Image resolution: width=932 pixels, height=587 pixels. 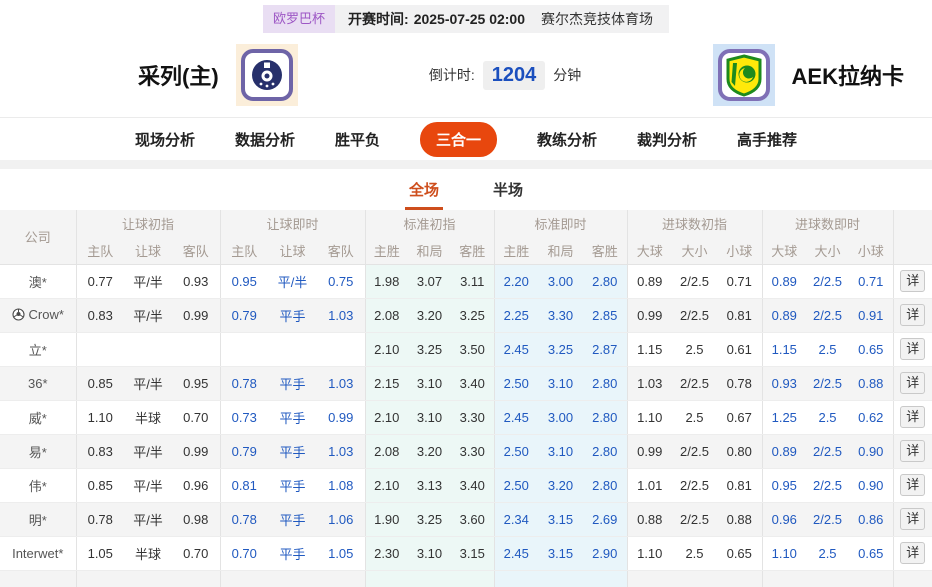 I want to click on sub-tab: 全场, so click(x=423, y=190).